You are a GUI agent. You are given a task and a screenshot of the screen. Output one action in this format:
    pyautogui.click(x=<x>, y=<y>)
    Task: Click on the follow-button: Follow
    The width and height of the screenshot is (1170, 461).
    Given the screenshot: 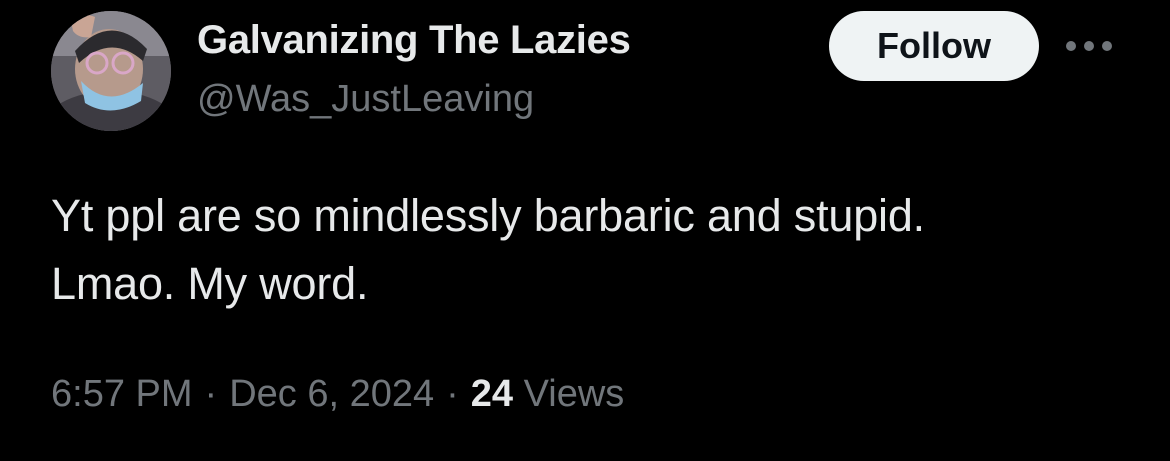 What is the action you would take?
    pyautogui.click(x=934, y=46)
    